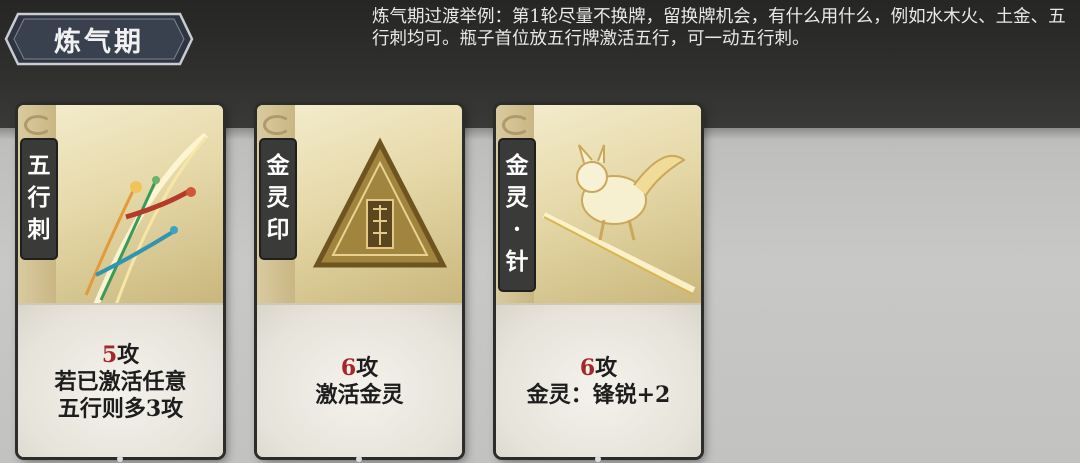  What do you see at coordinates (517, 215) in the screenshot?
I see `card-name-tag: 金 灵 · 针` at bounding box center [517, 215].